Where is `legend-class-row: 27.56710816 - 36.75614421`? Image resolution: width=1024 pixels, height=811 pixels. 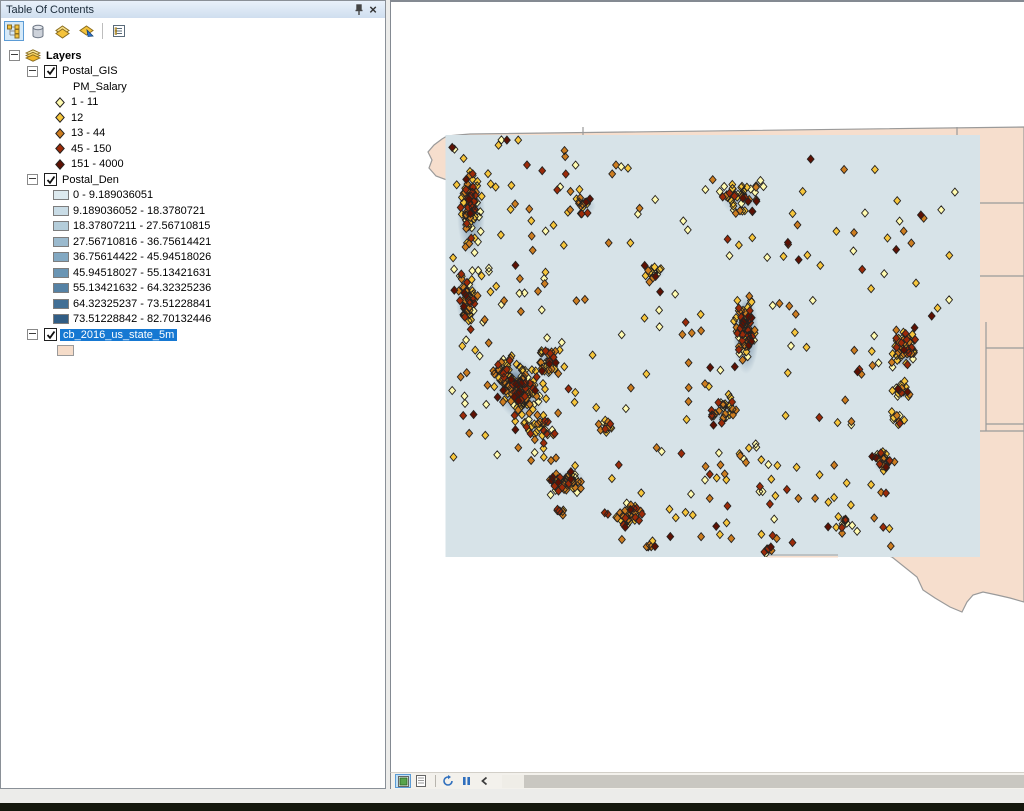 legend-class-row: 27.56710816 - 36.75614421 is located at coordinates (193, 242).